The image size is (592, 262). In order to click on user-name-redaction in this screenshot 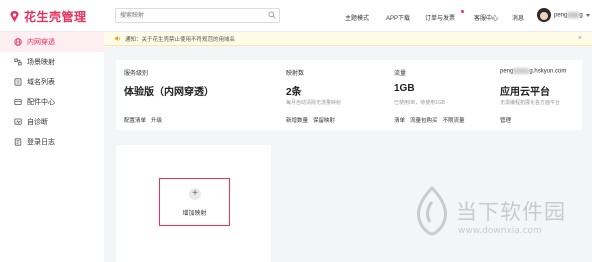, I will do `click(573, 15)`.